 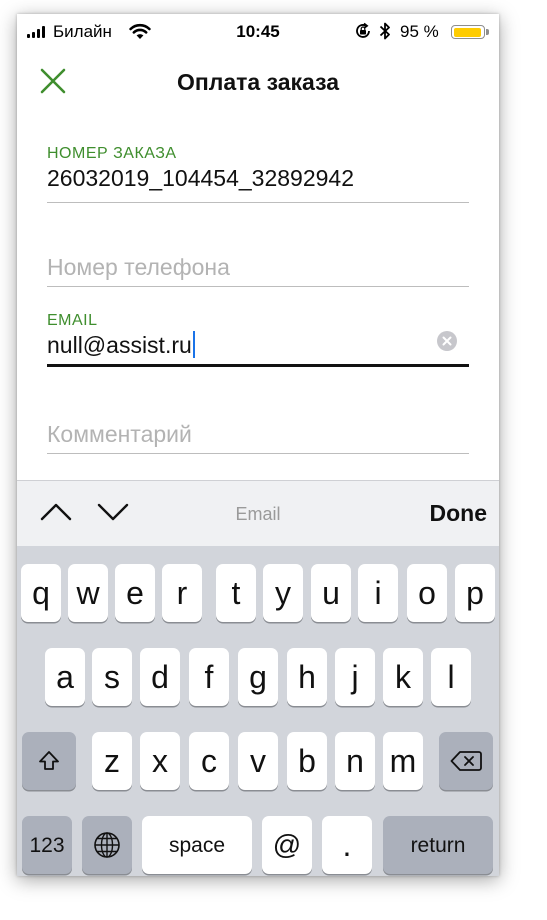 What do you see at coordinates (427, 593) in the screenshot?
I see `key-o: o` at bounding box center [427, 593].